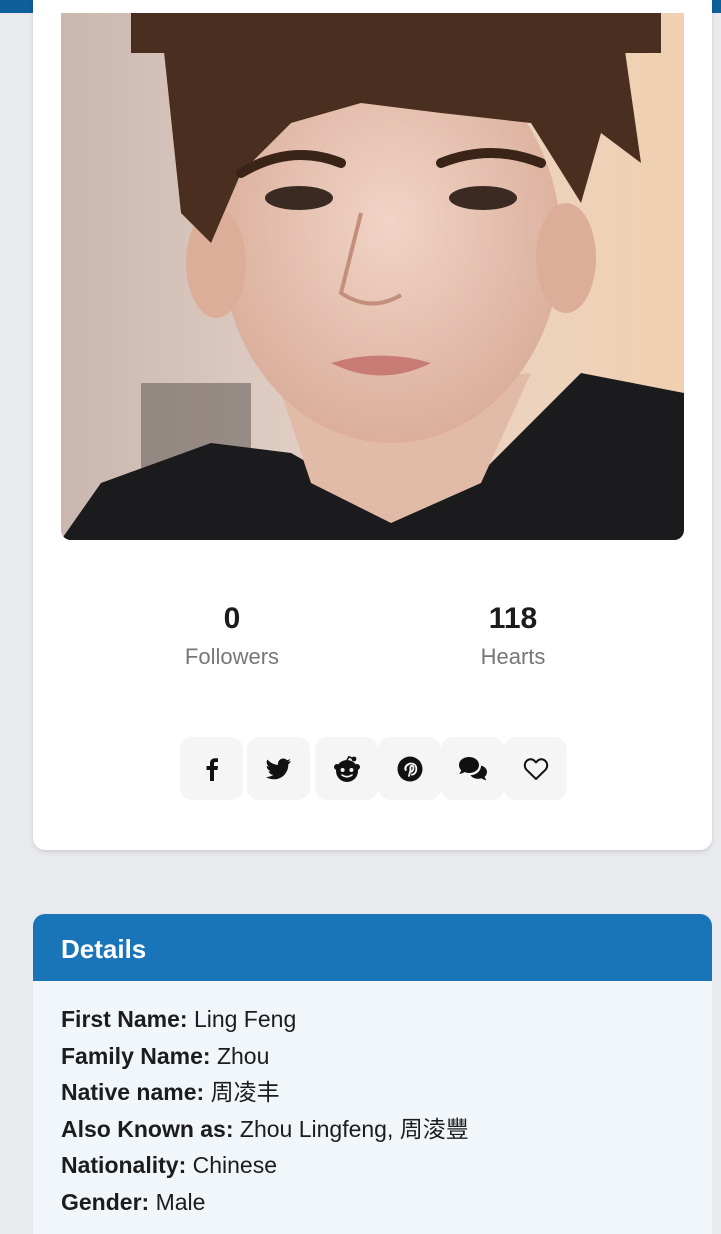 The width and height of the screenshot is (721, 1234). I want to click on facebook-share-button, so click(211, 768).